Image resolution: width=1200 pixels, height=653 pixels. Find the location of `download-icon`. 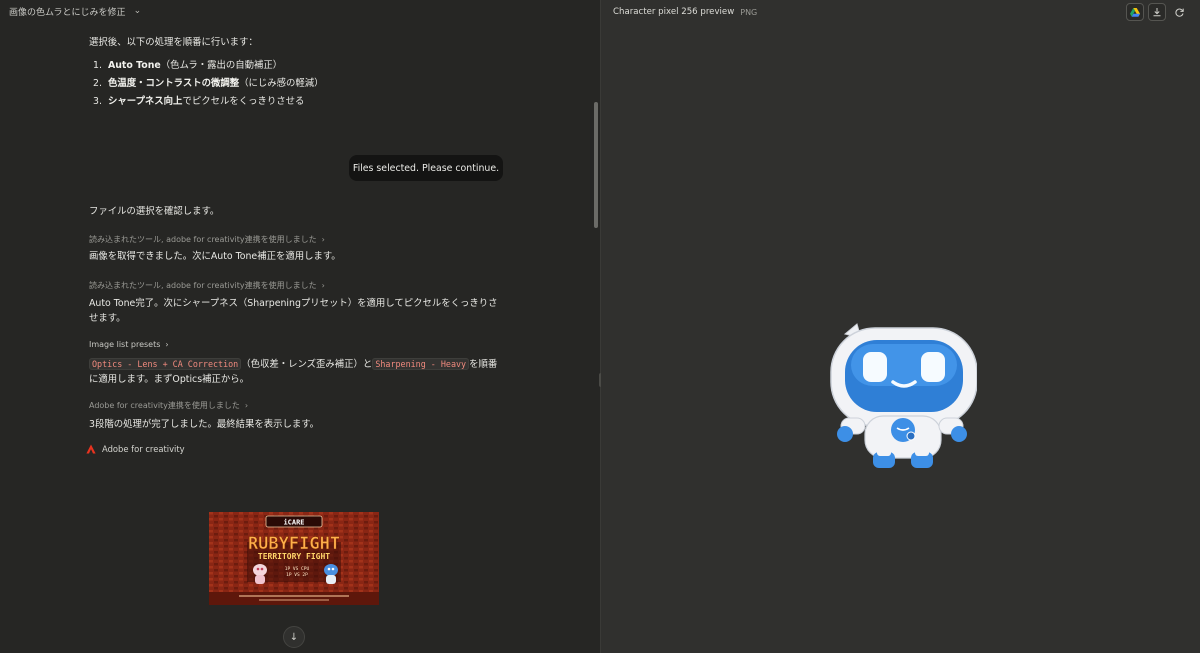

download-icon is located at coordinates (1157, 12).